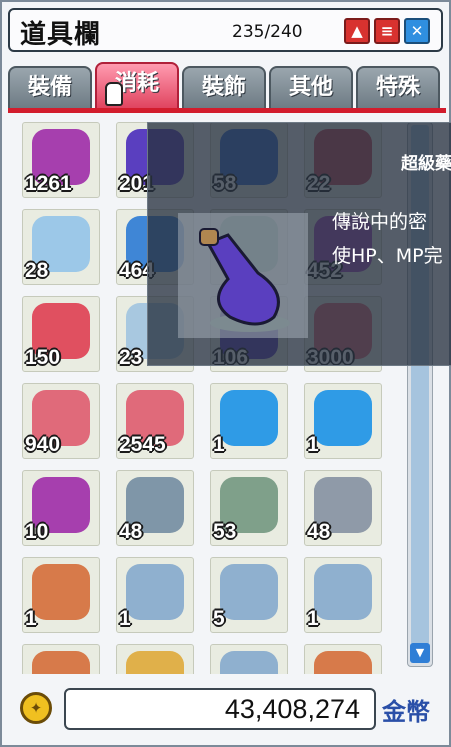  Describe the element at coordinates (225, 30) in the screenshot. I see `title-bar: 道具欄 235/240 ▲ ≡ ✕` at that location.